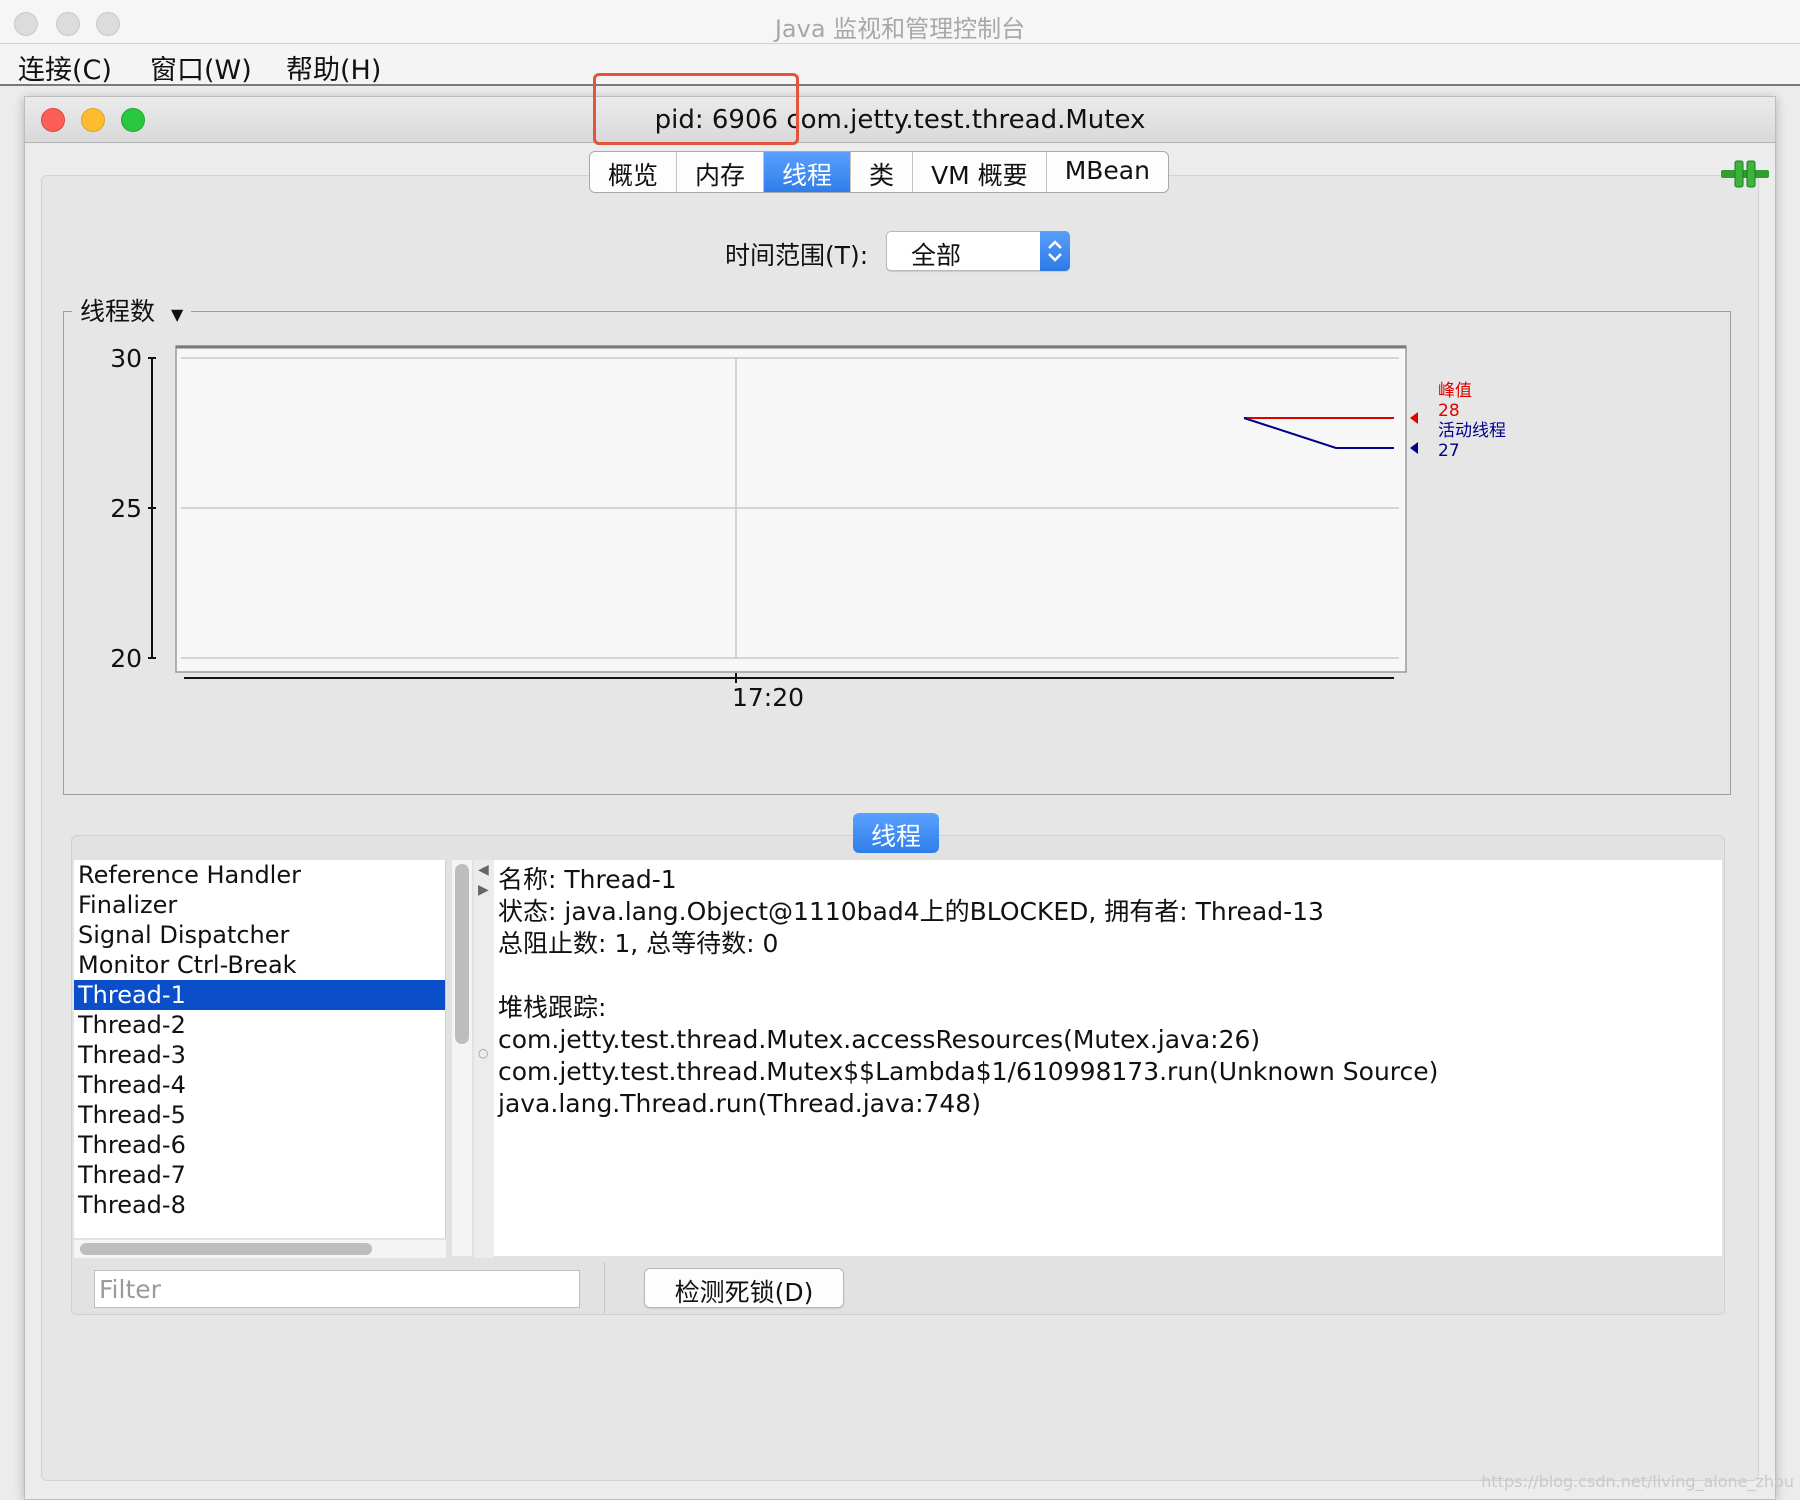 Image resolution: width=1800 pixels, height=1500 pixels. Describe the element at coordinates (900, 29) in the screenshot. I see `app-title: Java 监视和管理控制台` at that location.